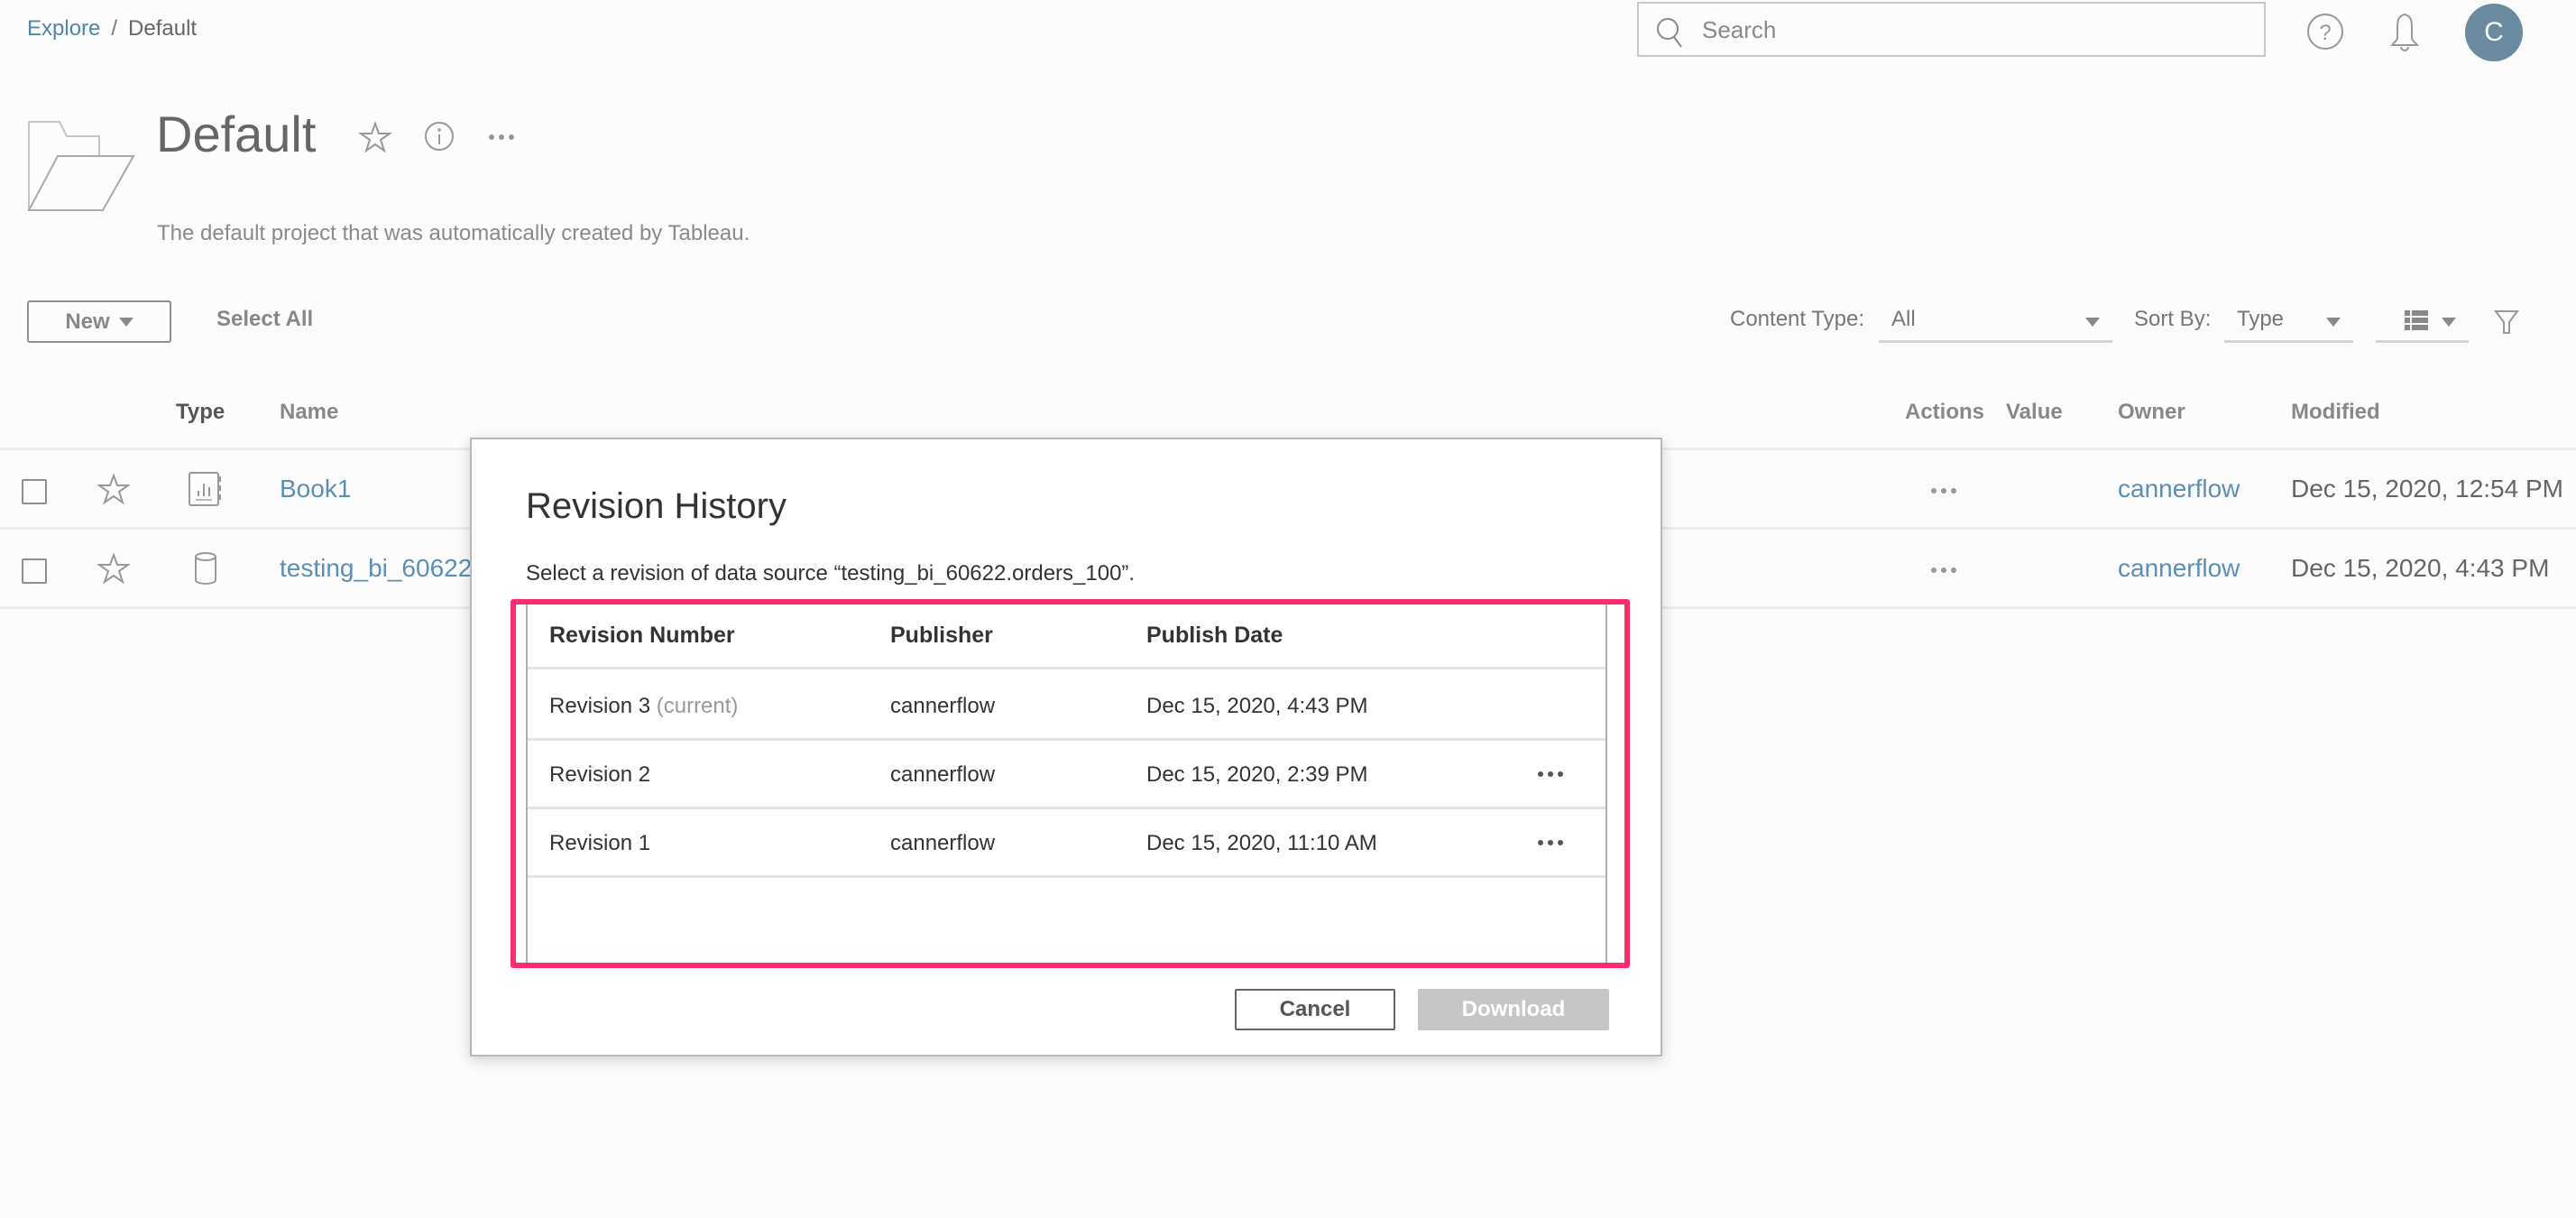 This screenshot has height=1218, width=2576. Describe the element at coordinates (2151, 413) in the screenshot. I see `column-header-owner: Owner` at that location.